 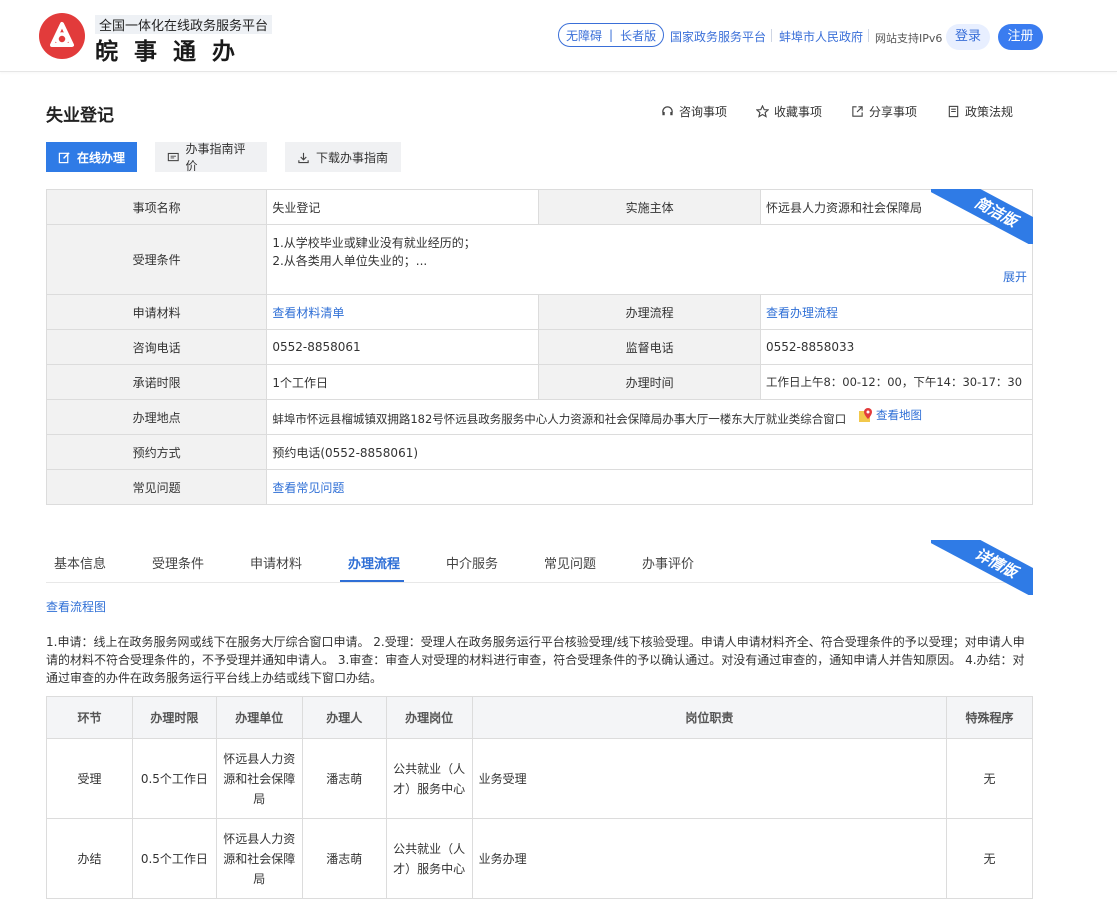 I want to click on expand-link: 展开, so click(x=1015, y=277).